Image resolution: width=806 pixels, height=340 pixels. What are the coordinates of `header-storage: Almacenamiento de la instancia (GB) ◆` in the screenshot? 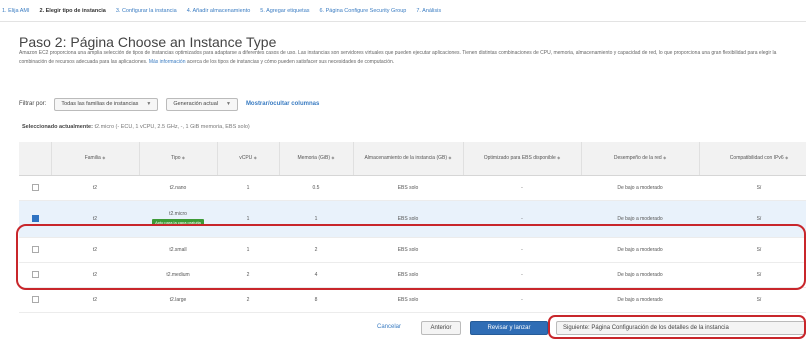 It's located at (408, 159).